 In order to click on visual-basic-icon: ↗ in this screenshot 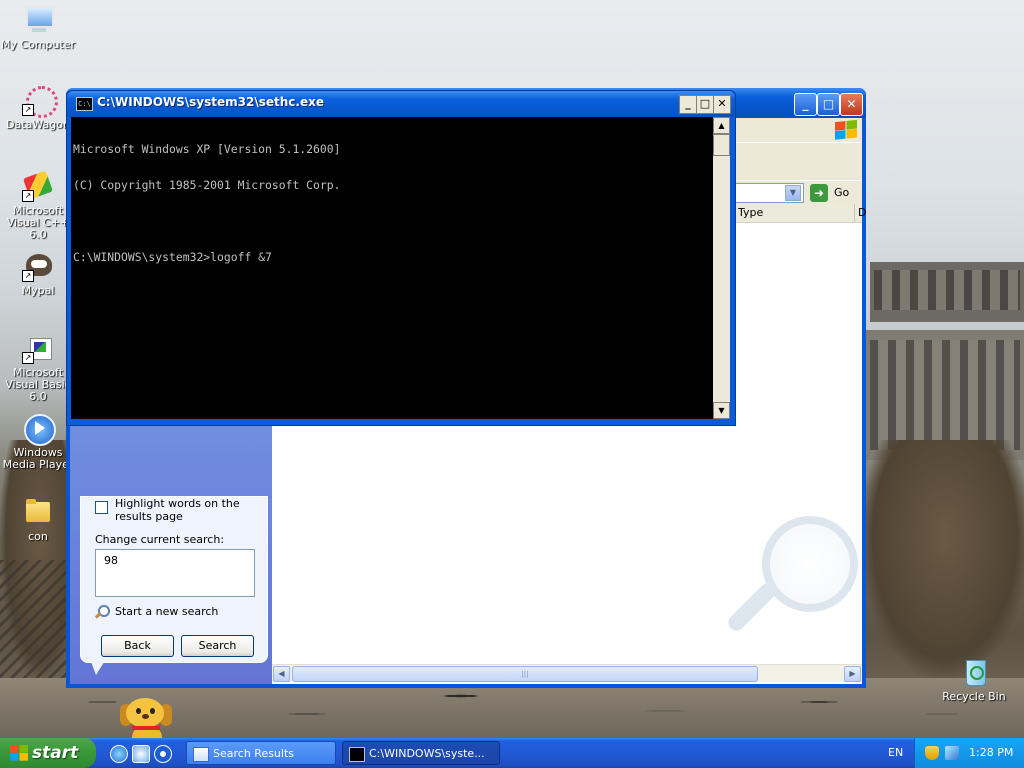, I will do `click(38, 348)`.